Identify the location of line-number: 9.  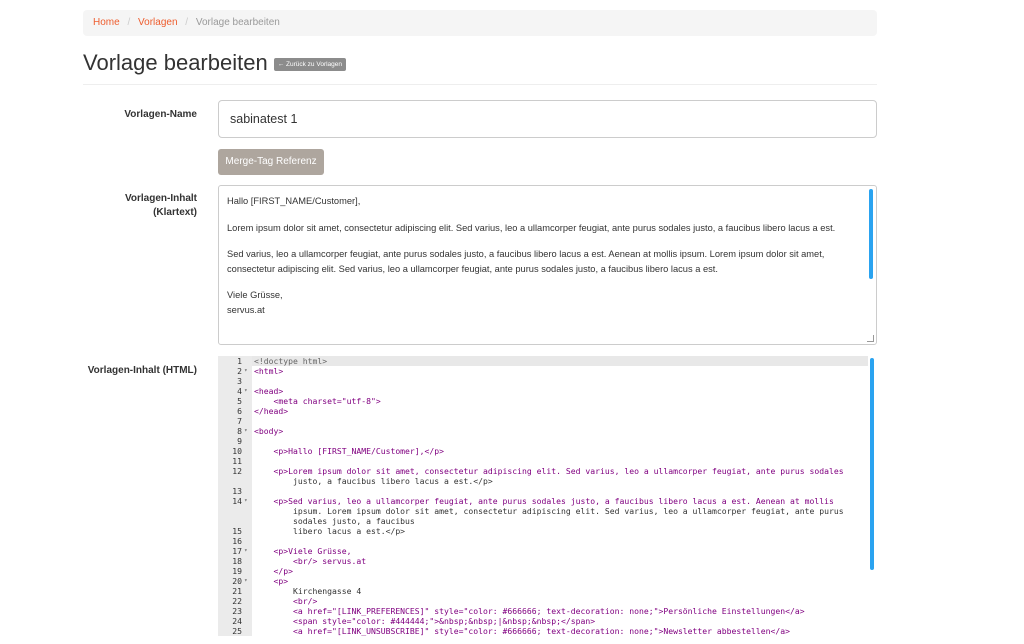
(239, 441).